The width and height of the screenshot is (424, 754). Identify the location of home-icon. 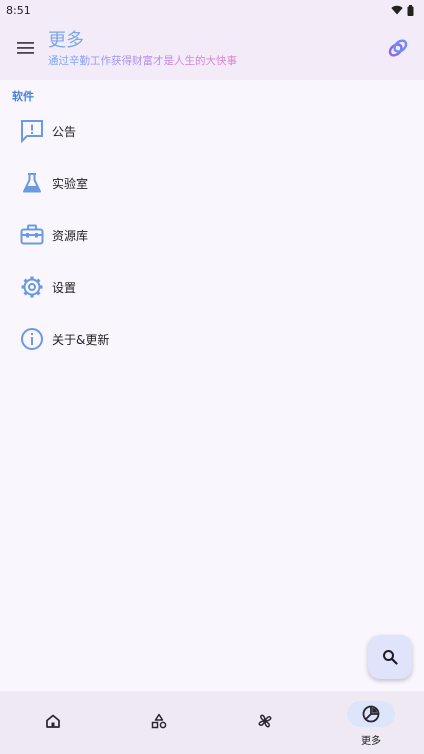
(53, 721).